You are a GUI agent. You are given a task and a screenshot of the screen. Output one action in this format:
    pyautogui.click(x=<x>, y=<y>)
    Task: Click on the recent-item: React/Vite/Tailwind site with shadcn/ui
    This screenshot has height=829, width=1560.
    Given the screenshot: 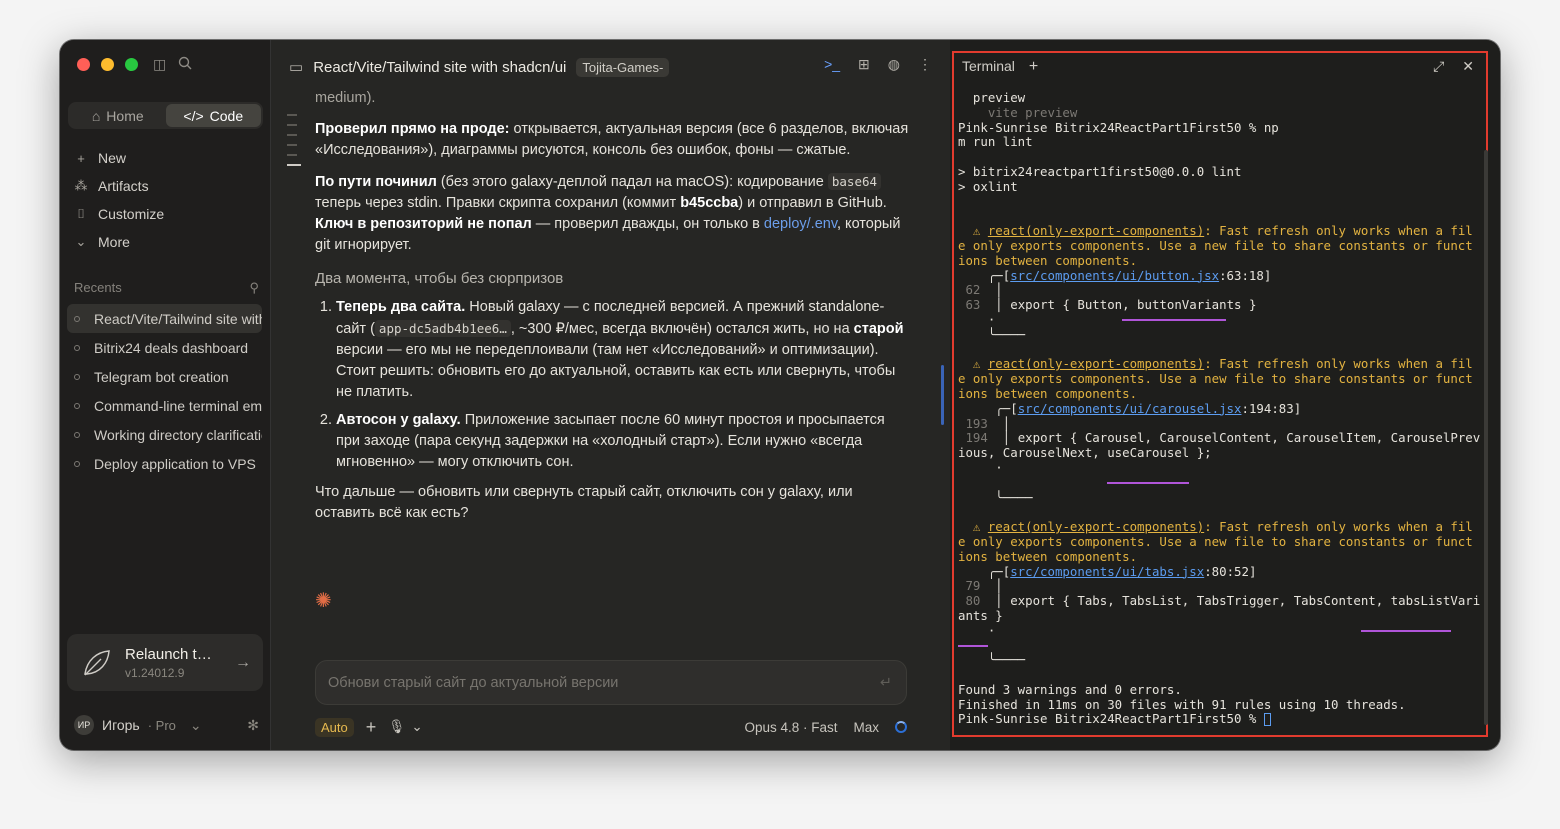 What is the action you would take?
    pyautogui.click(x=164, y=318)
    